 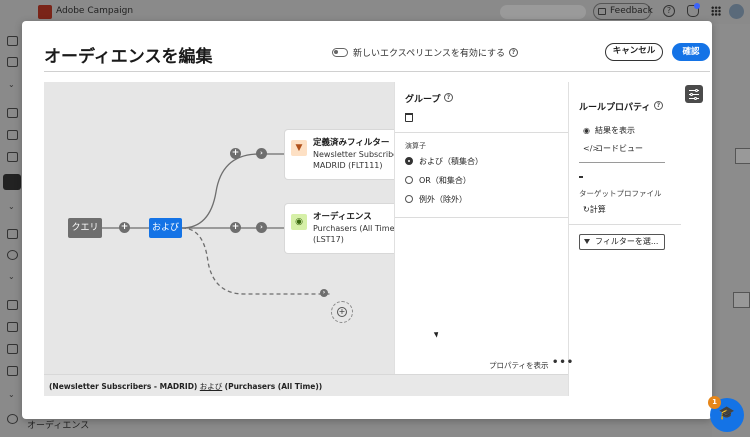 What do you see at coordinates (543, 12) in the screenshot?
I see `sandbox-selector` at bounding box center [543, 12].